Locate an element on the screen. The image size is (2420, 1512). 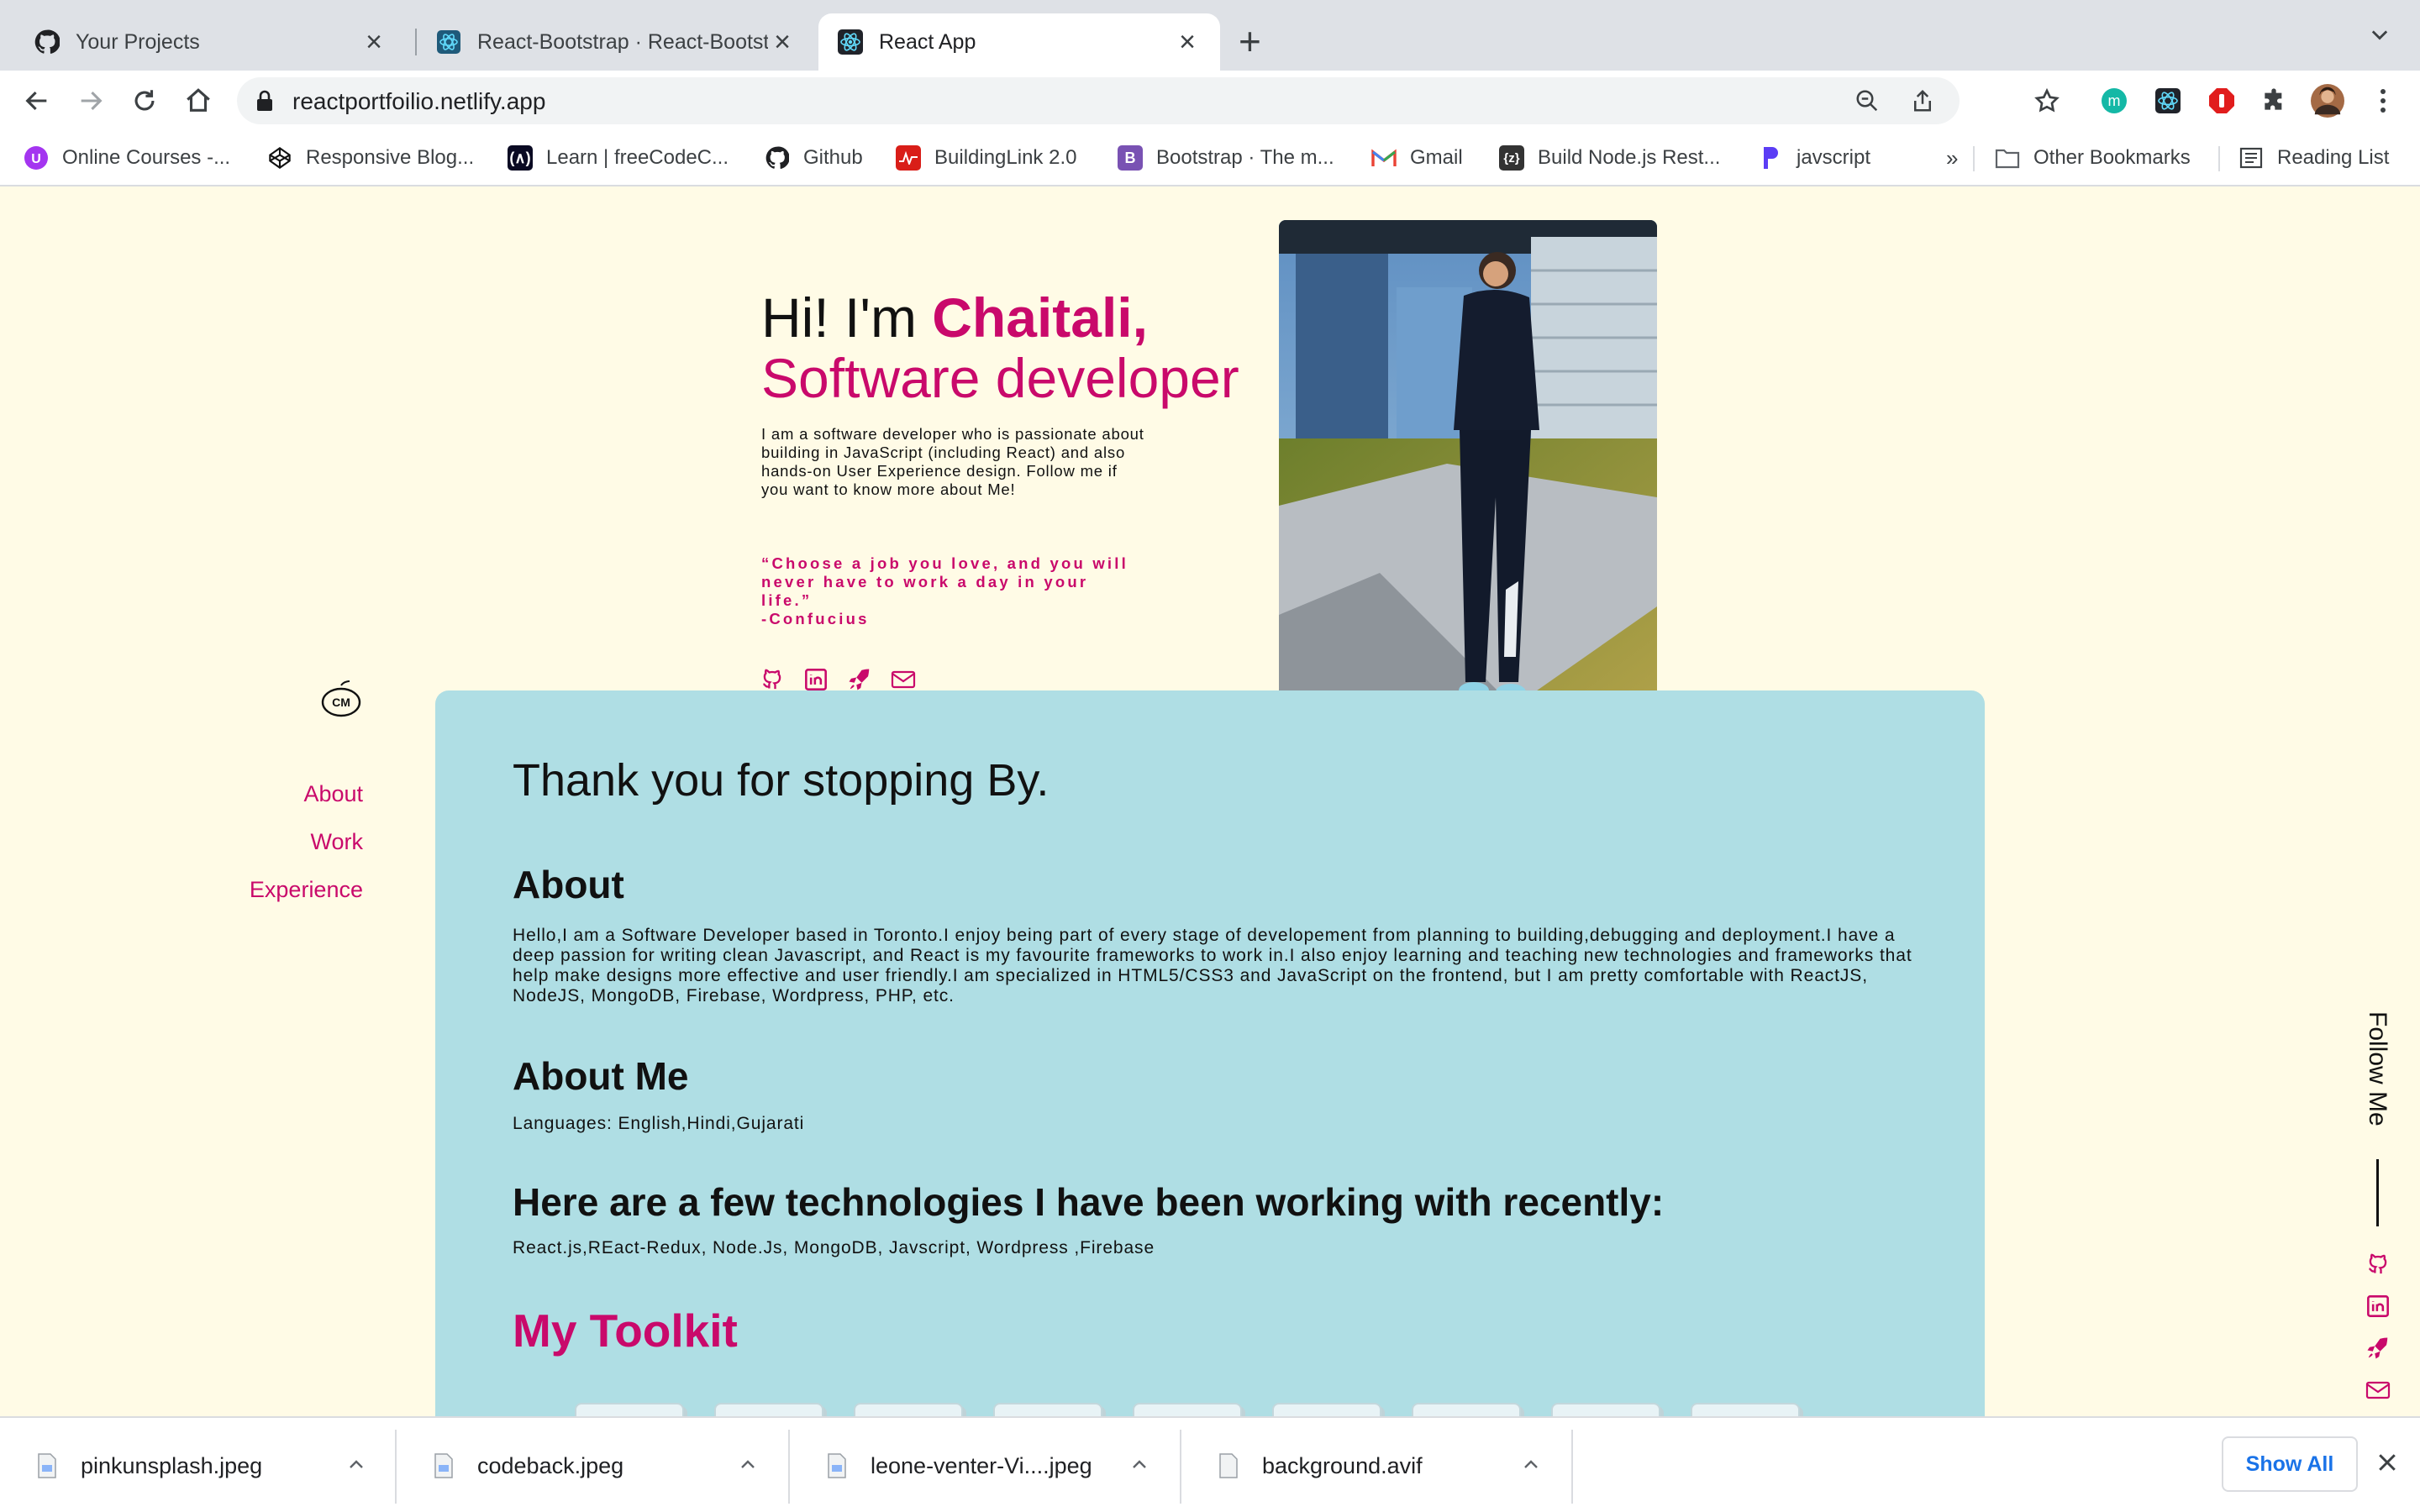
download-separator is located at coordinates (1572, 1467).